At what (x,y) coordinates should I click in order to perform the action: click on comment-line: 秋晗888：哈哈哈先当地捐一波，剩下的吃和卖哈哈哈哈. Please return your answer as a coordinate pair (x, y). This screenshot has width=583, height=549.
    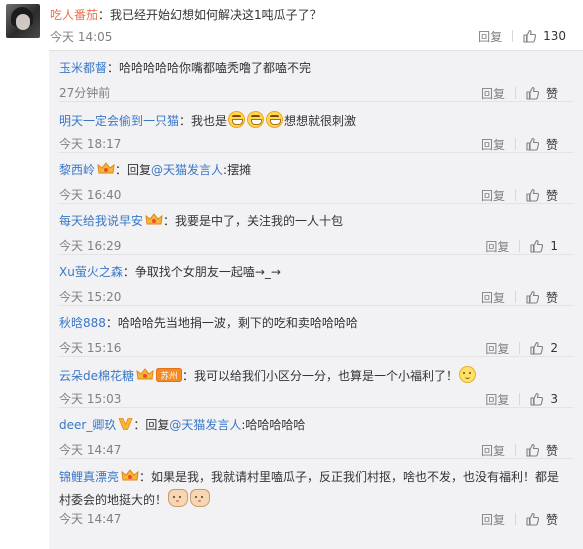
    Looking at the image, I should click on (314, 323).